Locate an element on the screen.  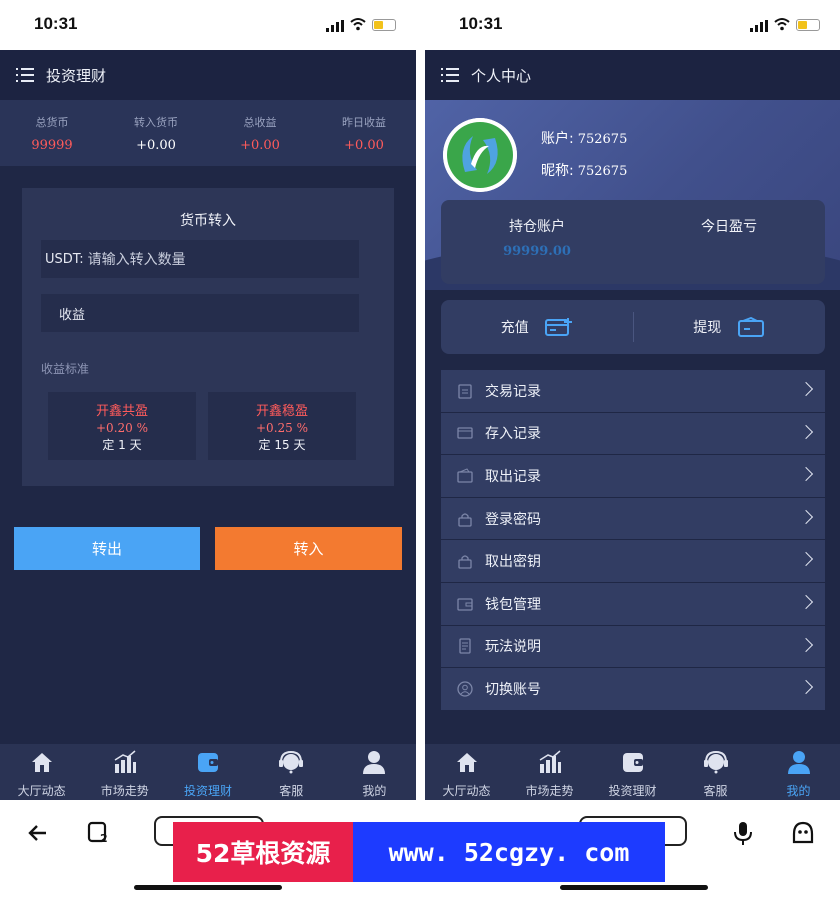
usdt-label: USDT: is located at coordinates (64, 259).